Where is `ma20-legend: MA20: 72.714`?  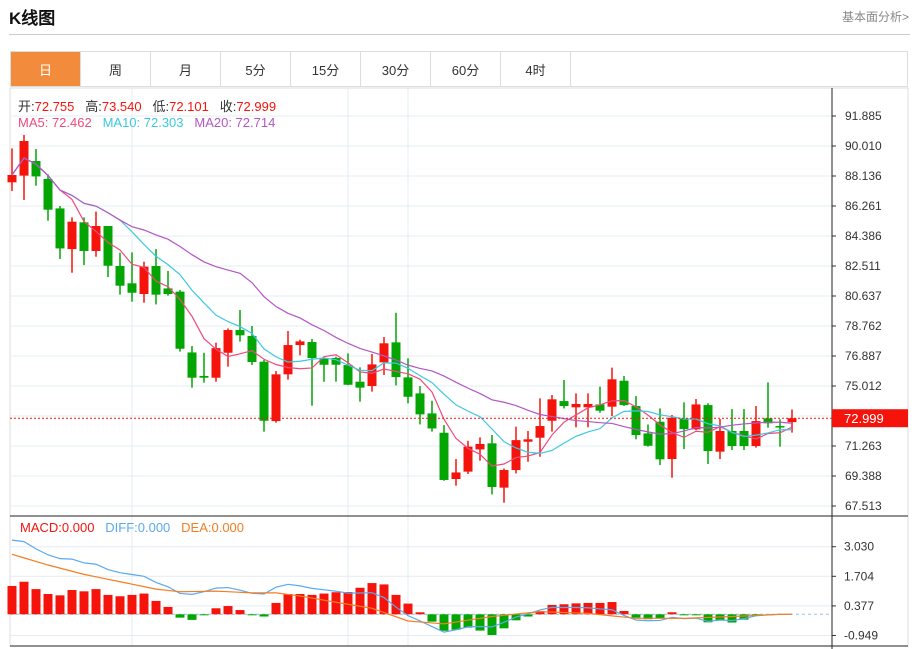
ma20-legend: MA20: 72.714 is located at coordinates (235, 122).